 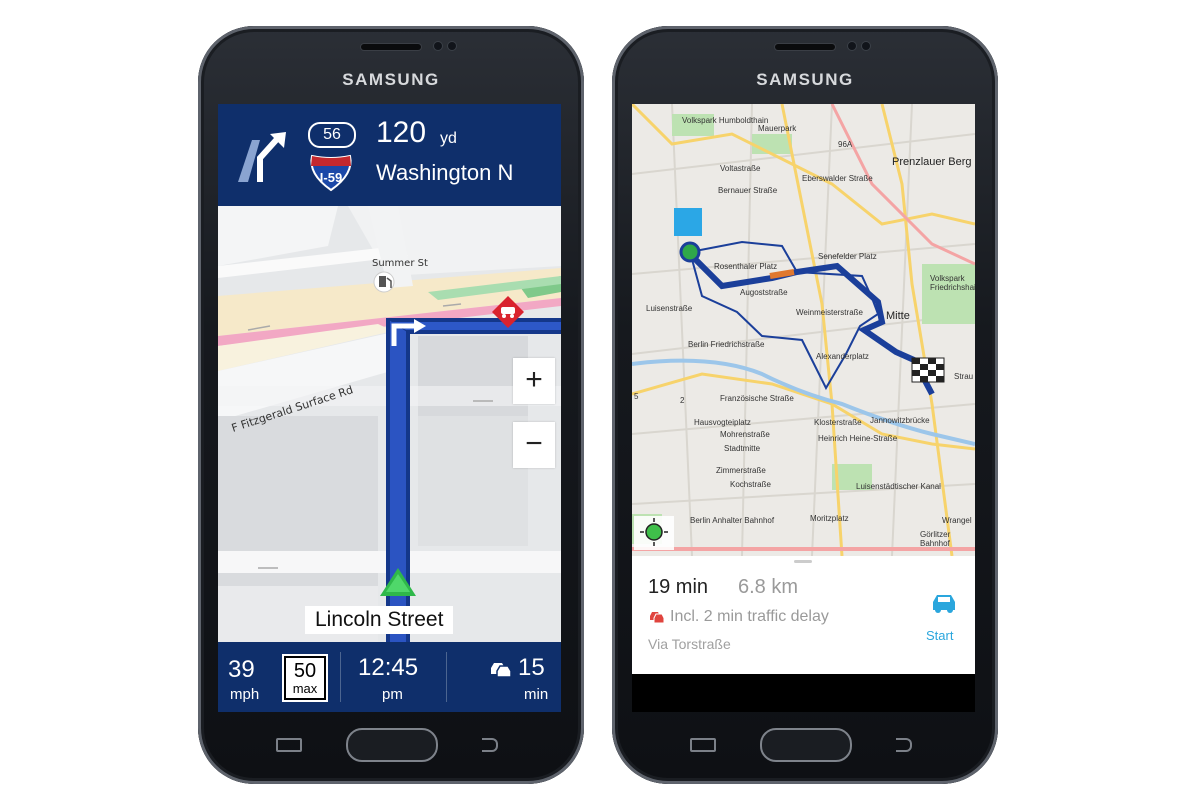 I want to click on street-label-summer: Summer St, so click(x=400, y=263).